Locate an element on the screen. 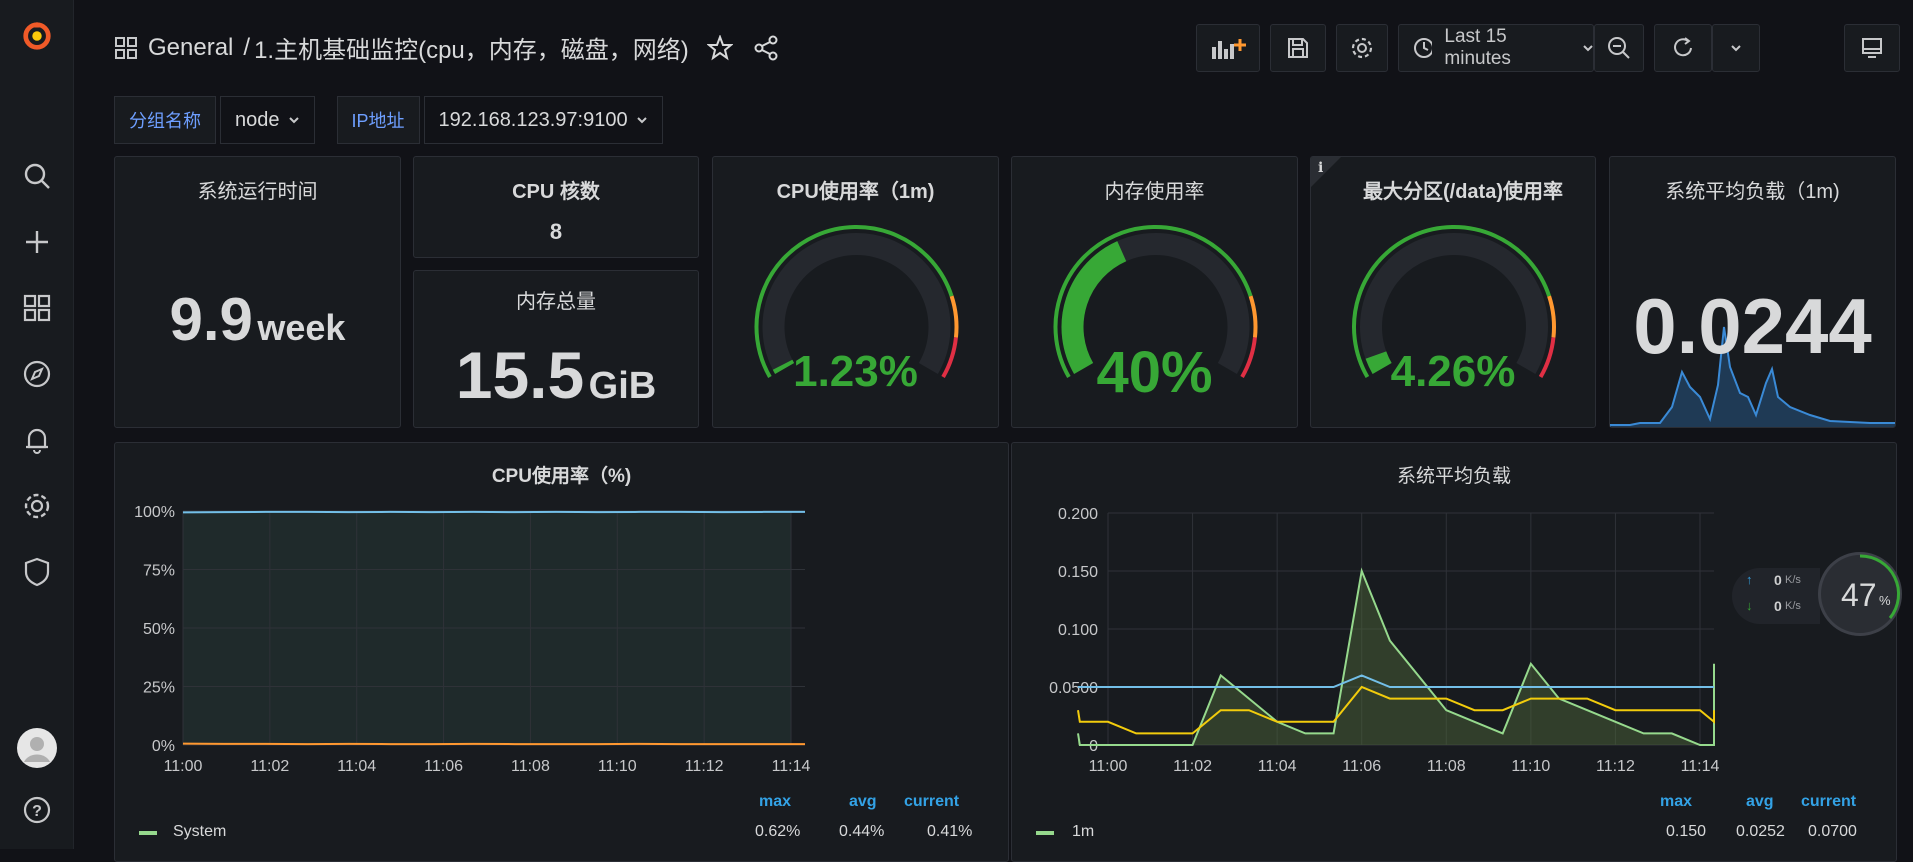 The image size is (1913, 862). settings-gear-icon is located at coordinates (37, 506).